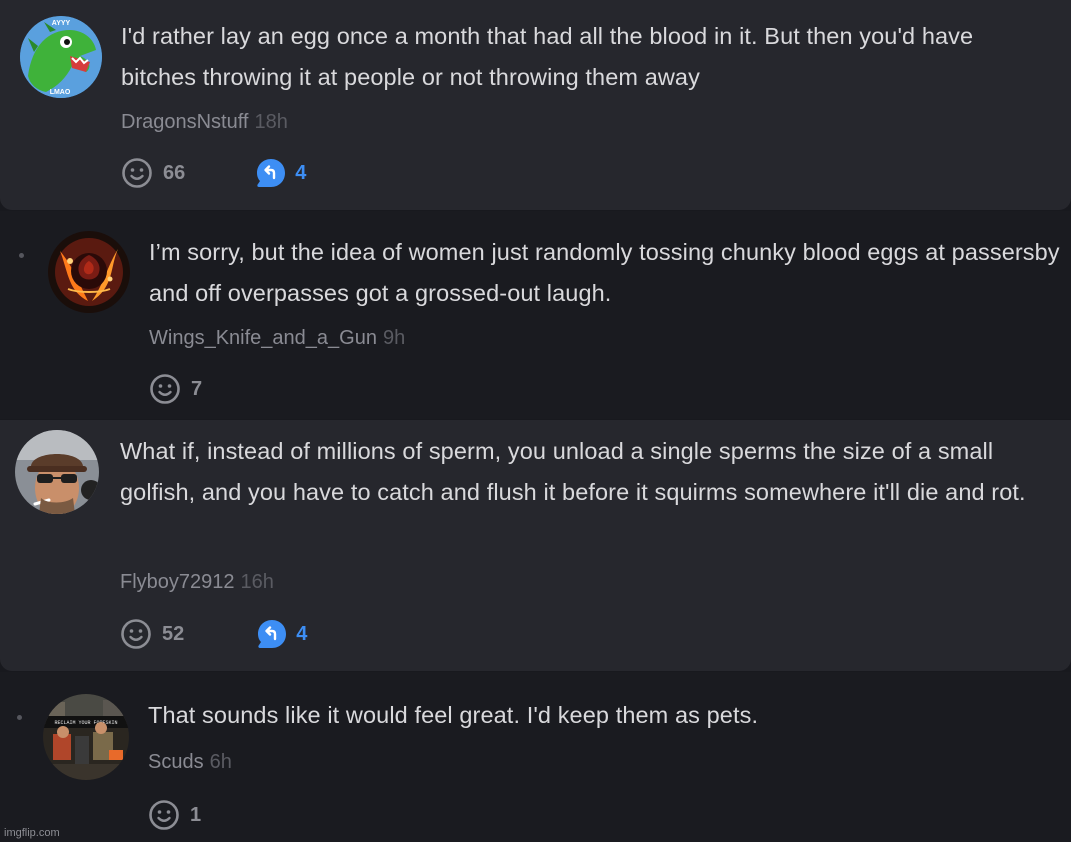  I want to click on comment-meta: Wings_Knife_and_a_Gun 9h, so click(277, 338).